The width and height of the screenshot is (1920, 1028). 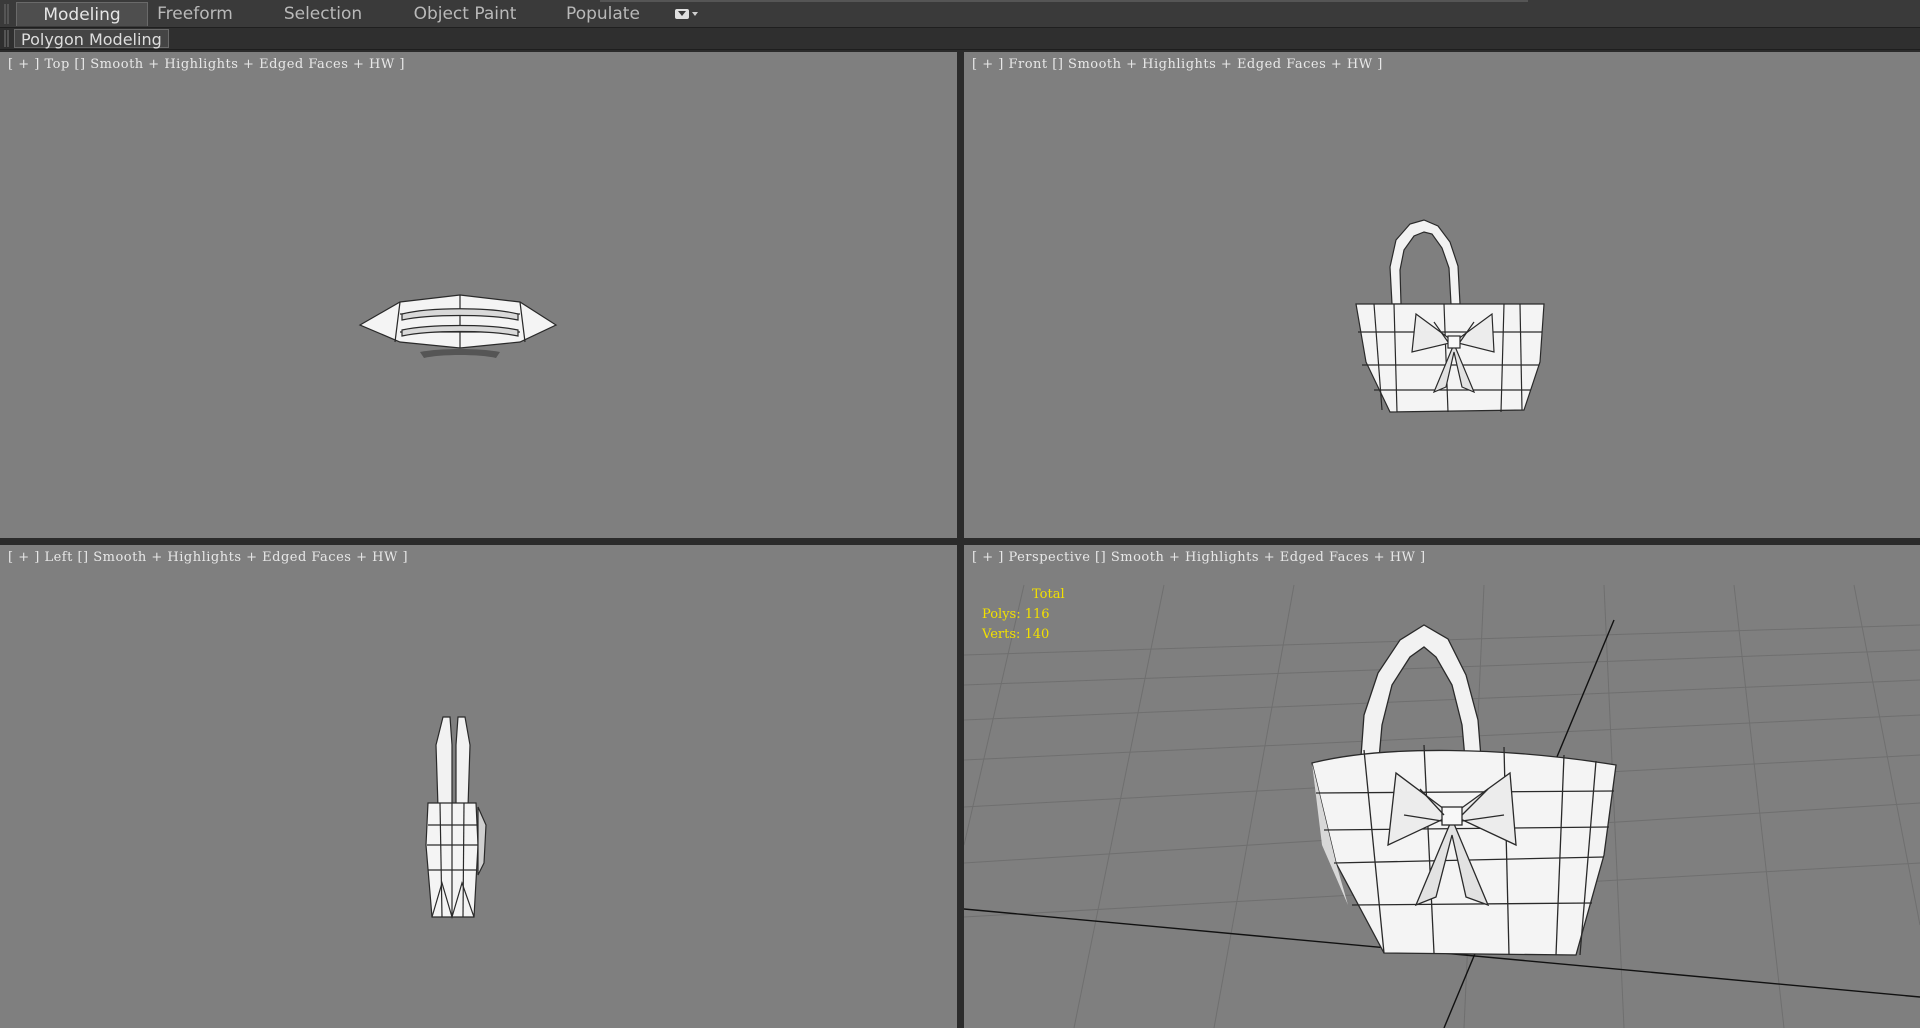 I want to click on viewport-plus-menu: [ + ], so click(x=988, y=557).